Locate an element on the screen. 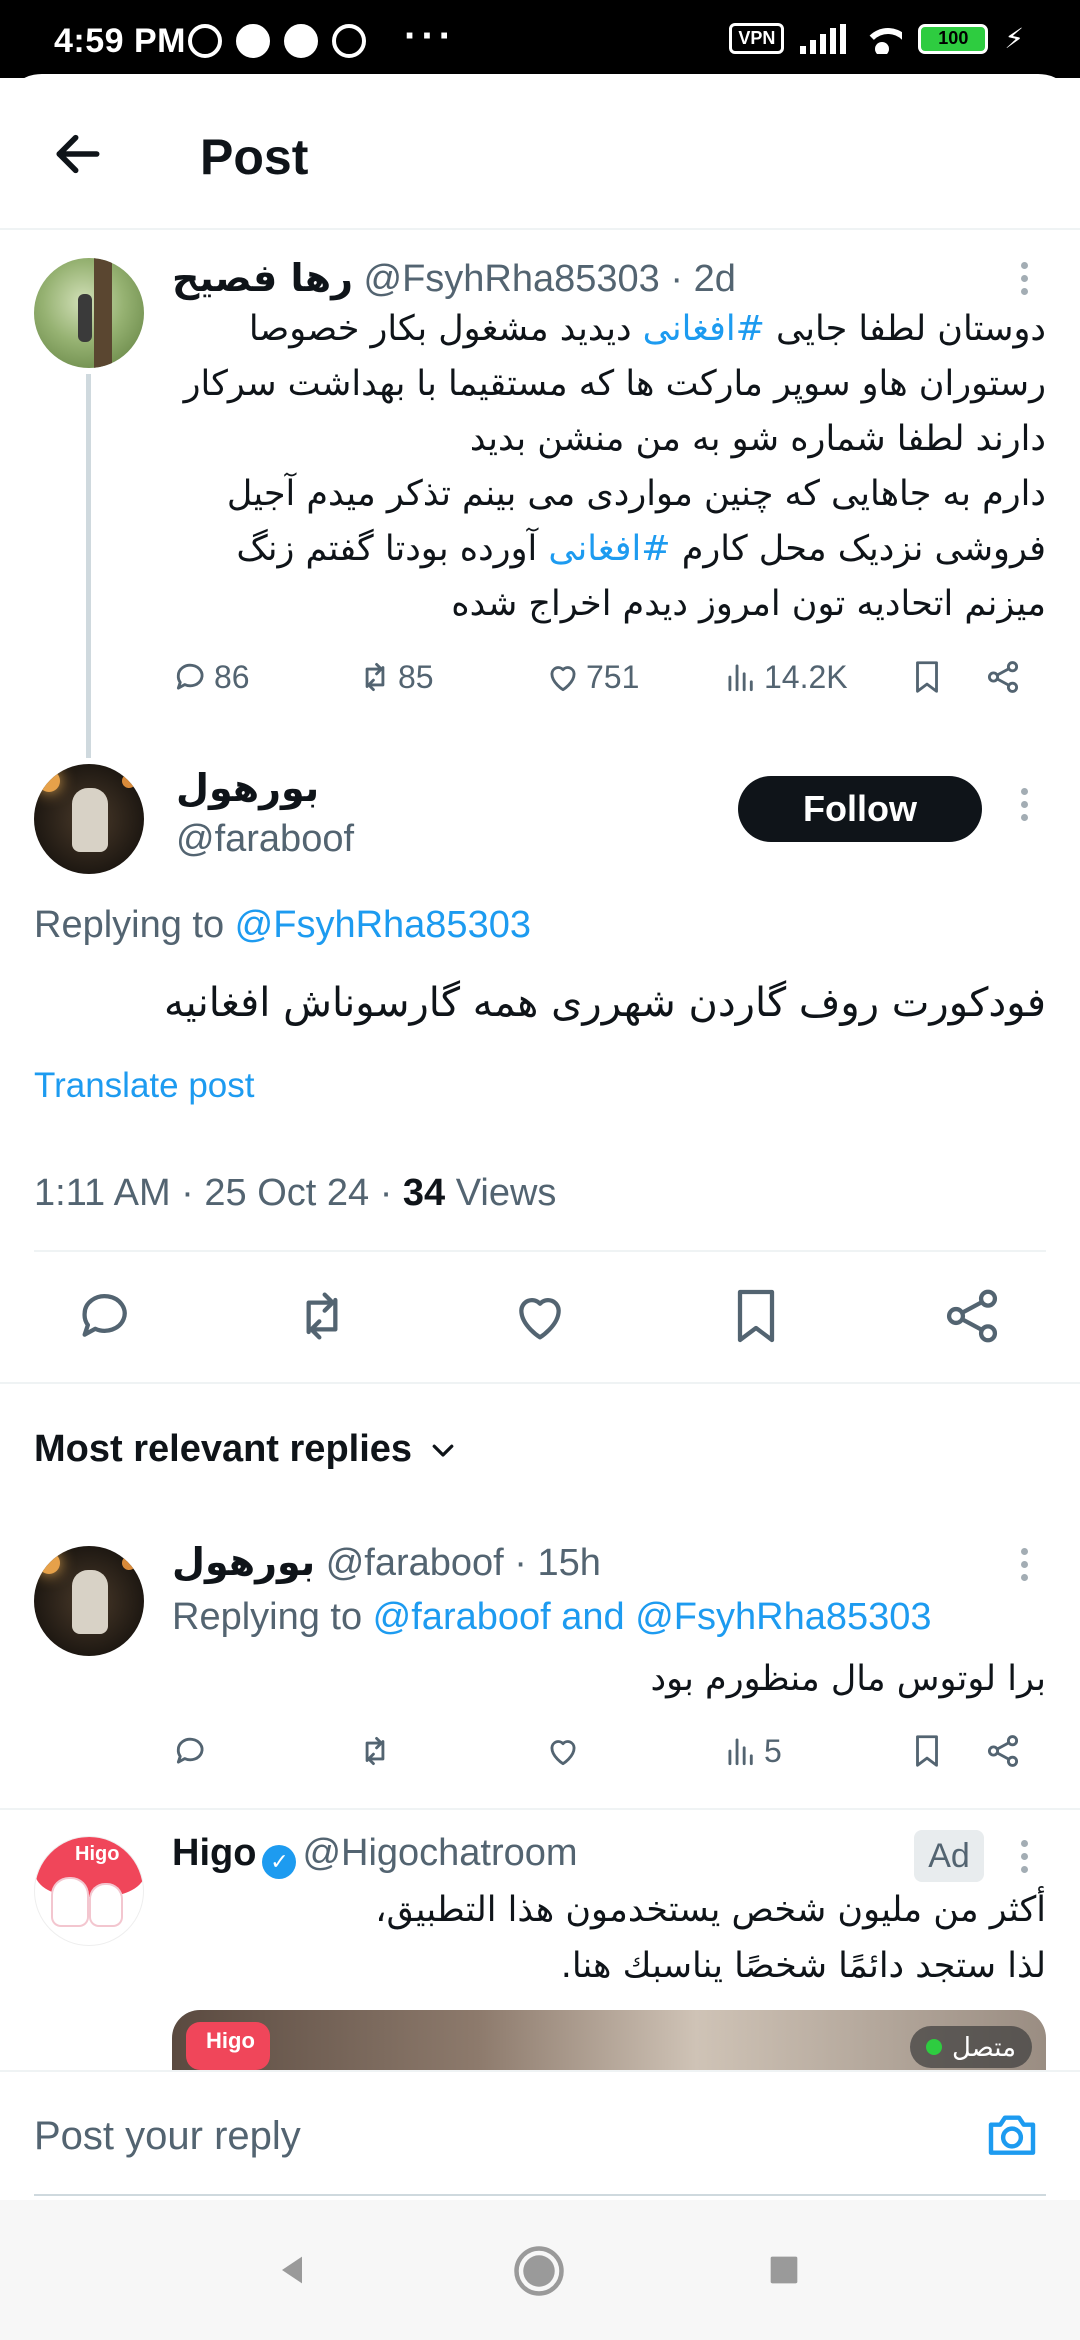 The height and width of the screenshot is (2340, 1080). reply-count: 86 is located at coordinates (232, 676).